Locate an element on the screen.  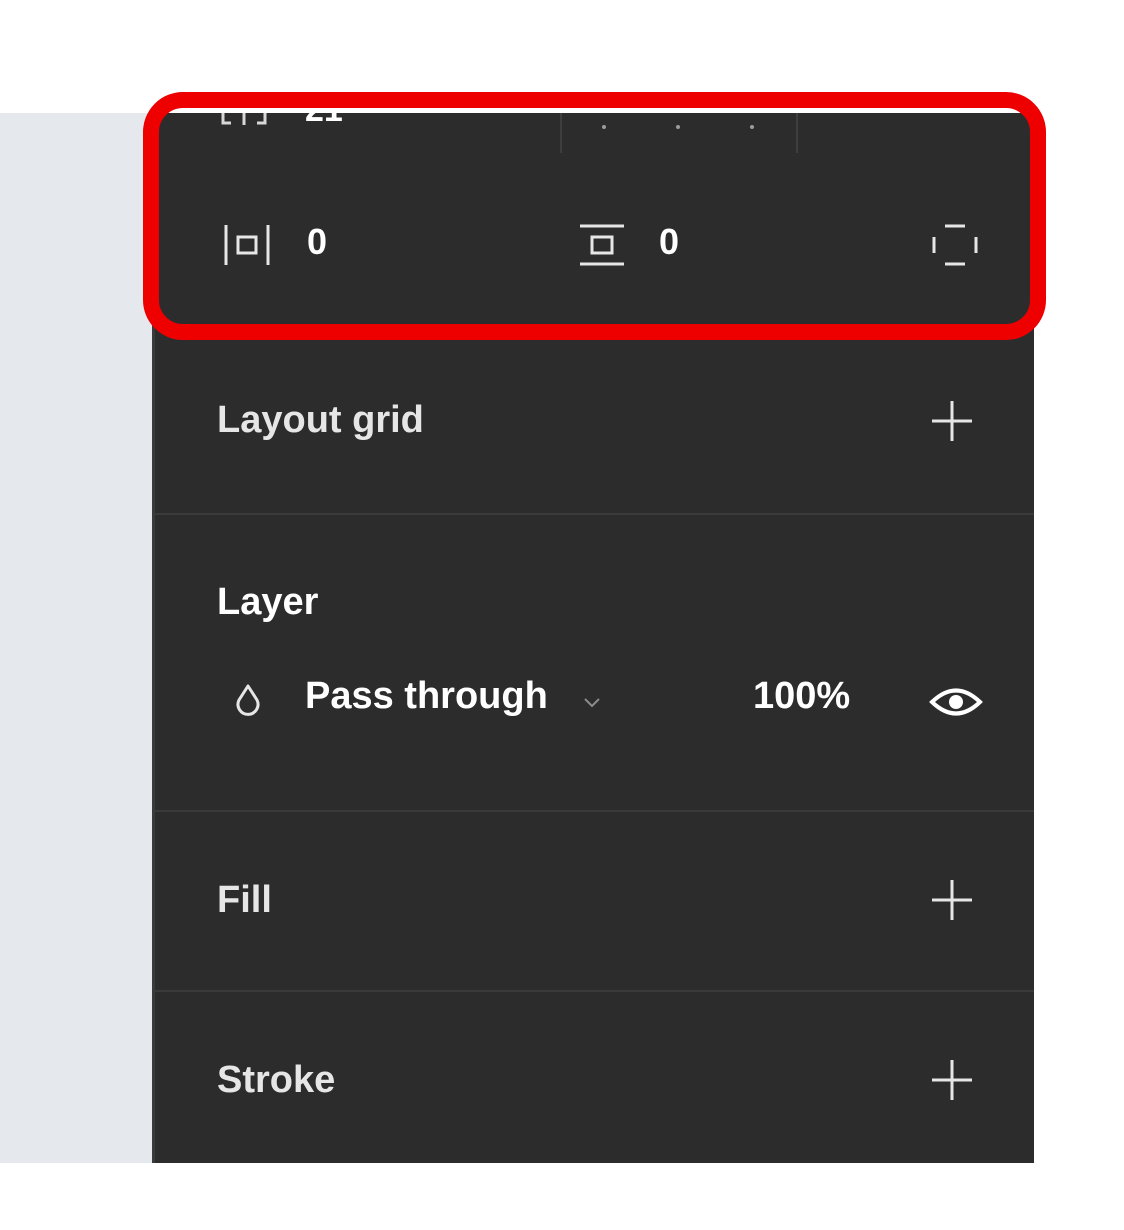
stroke-title: Stroke is located at coordinates (276, 1080).